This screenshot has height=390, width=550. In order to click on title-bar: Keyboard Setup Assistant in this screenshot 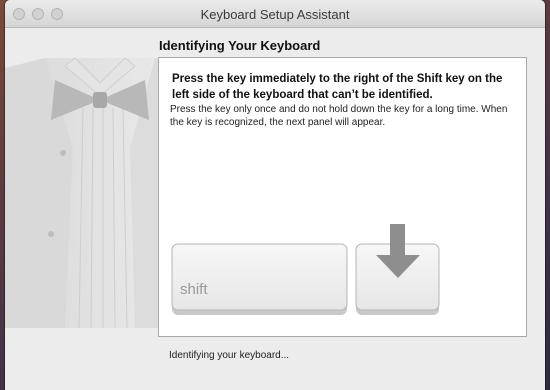, I will do `click(275, 14)`.